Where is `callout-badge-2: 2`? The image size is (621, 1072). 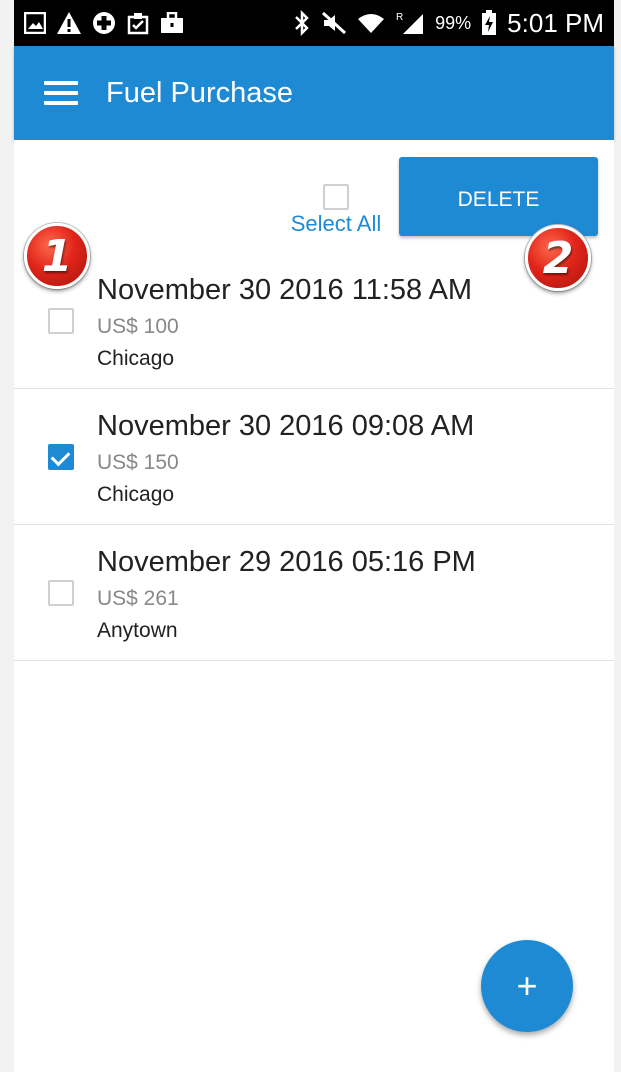 callout-badge-2: 2 is located at coordinates (558, 258).